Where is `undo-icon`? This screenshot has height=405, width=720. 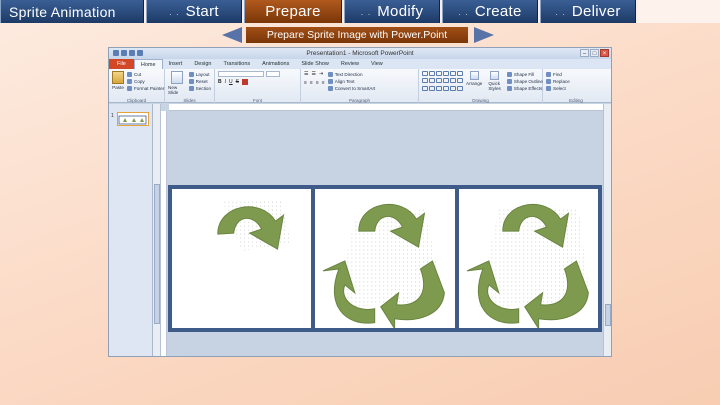 undo-icon is located at coordinates (132, 53).